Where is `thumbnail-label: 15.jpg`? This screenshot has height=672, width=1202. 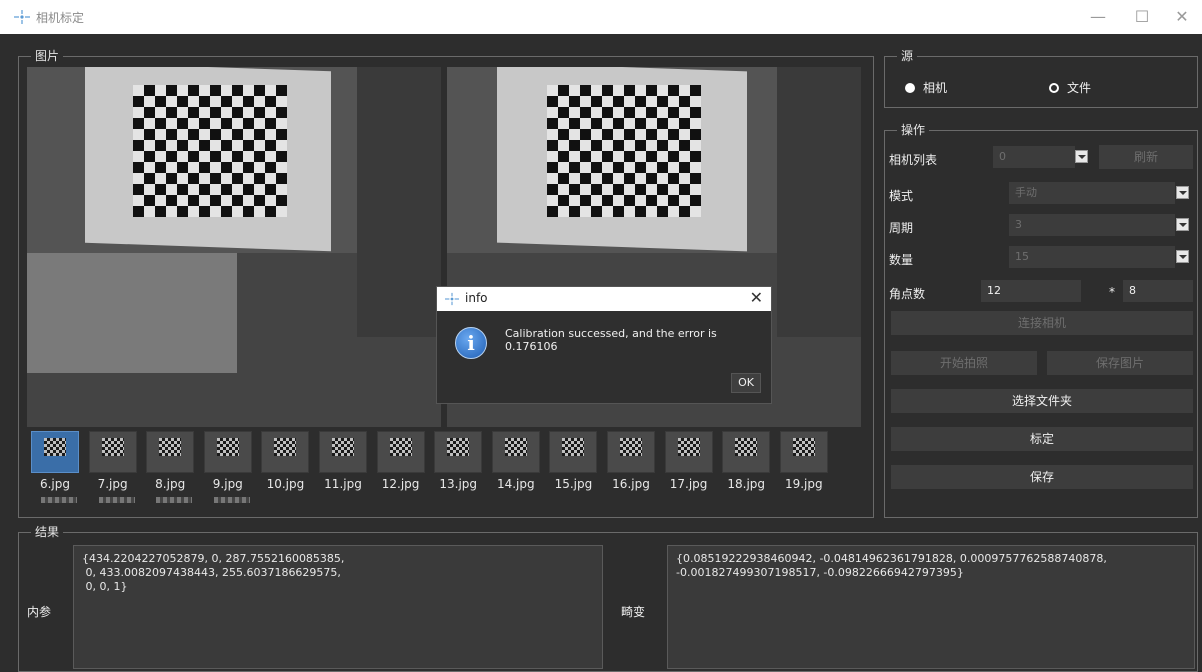
thumbnail-label: 15.jpg is located at coordinates (573, 484).